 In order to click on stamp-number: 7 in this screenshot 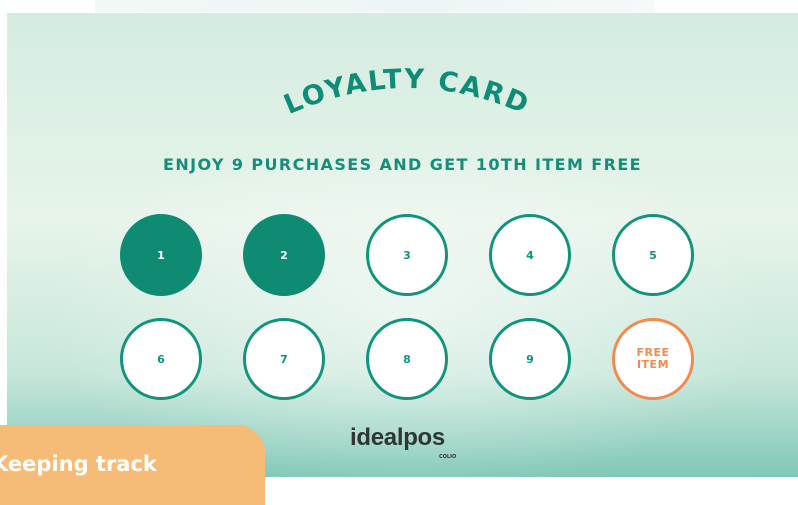, I will do `click(284, 359)`.